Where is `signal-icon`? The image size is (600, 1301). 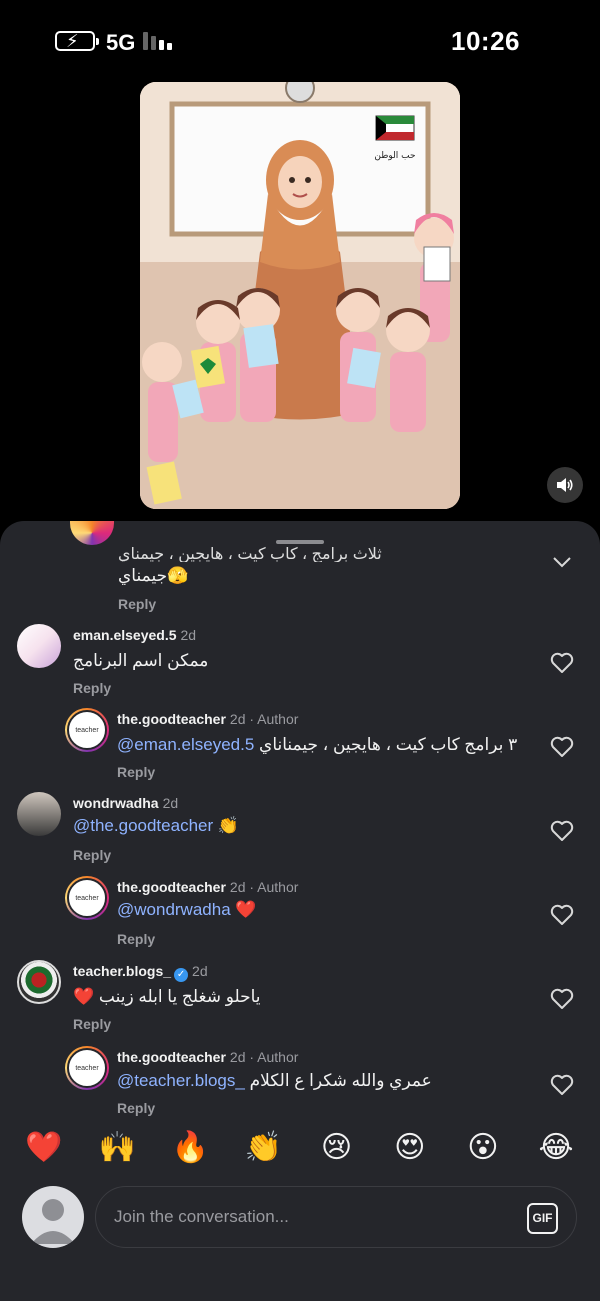 signal-icon is located at coordinates (160, 41).